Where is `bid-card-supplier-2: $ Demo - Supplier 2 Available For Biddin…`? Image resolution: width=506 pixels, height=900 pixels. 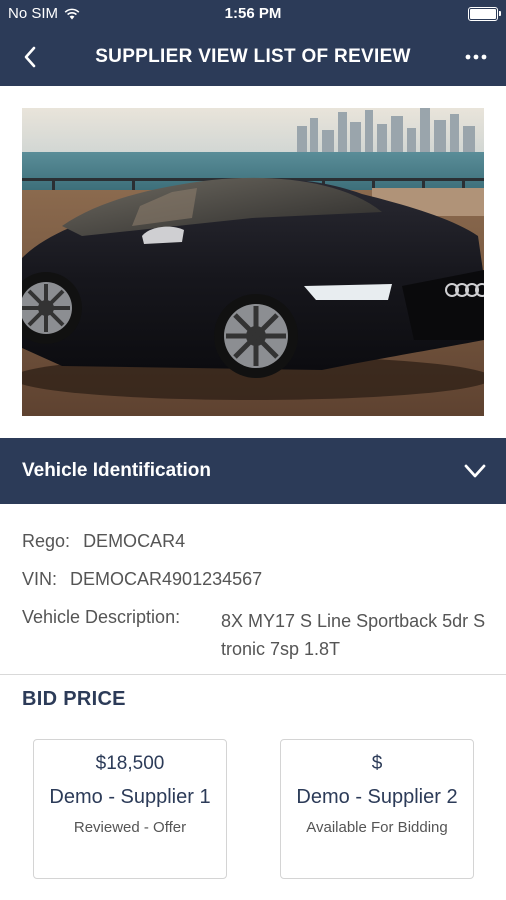
bid-card-supplier-2: $ Demo - Supplier 2 Available For Biddin… is located at coordinates (377, 809).